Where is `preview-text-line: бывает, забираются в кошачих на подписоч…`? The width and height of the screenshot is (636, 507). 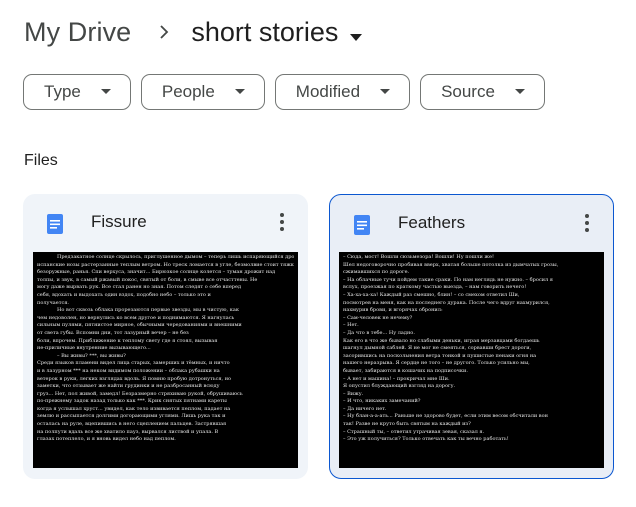
preview-text-line: бывает, забираются в кошачих на подписоч… is located at coordinates (405, 370).